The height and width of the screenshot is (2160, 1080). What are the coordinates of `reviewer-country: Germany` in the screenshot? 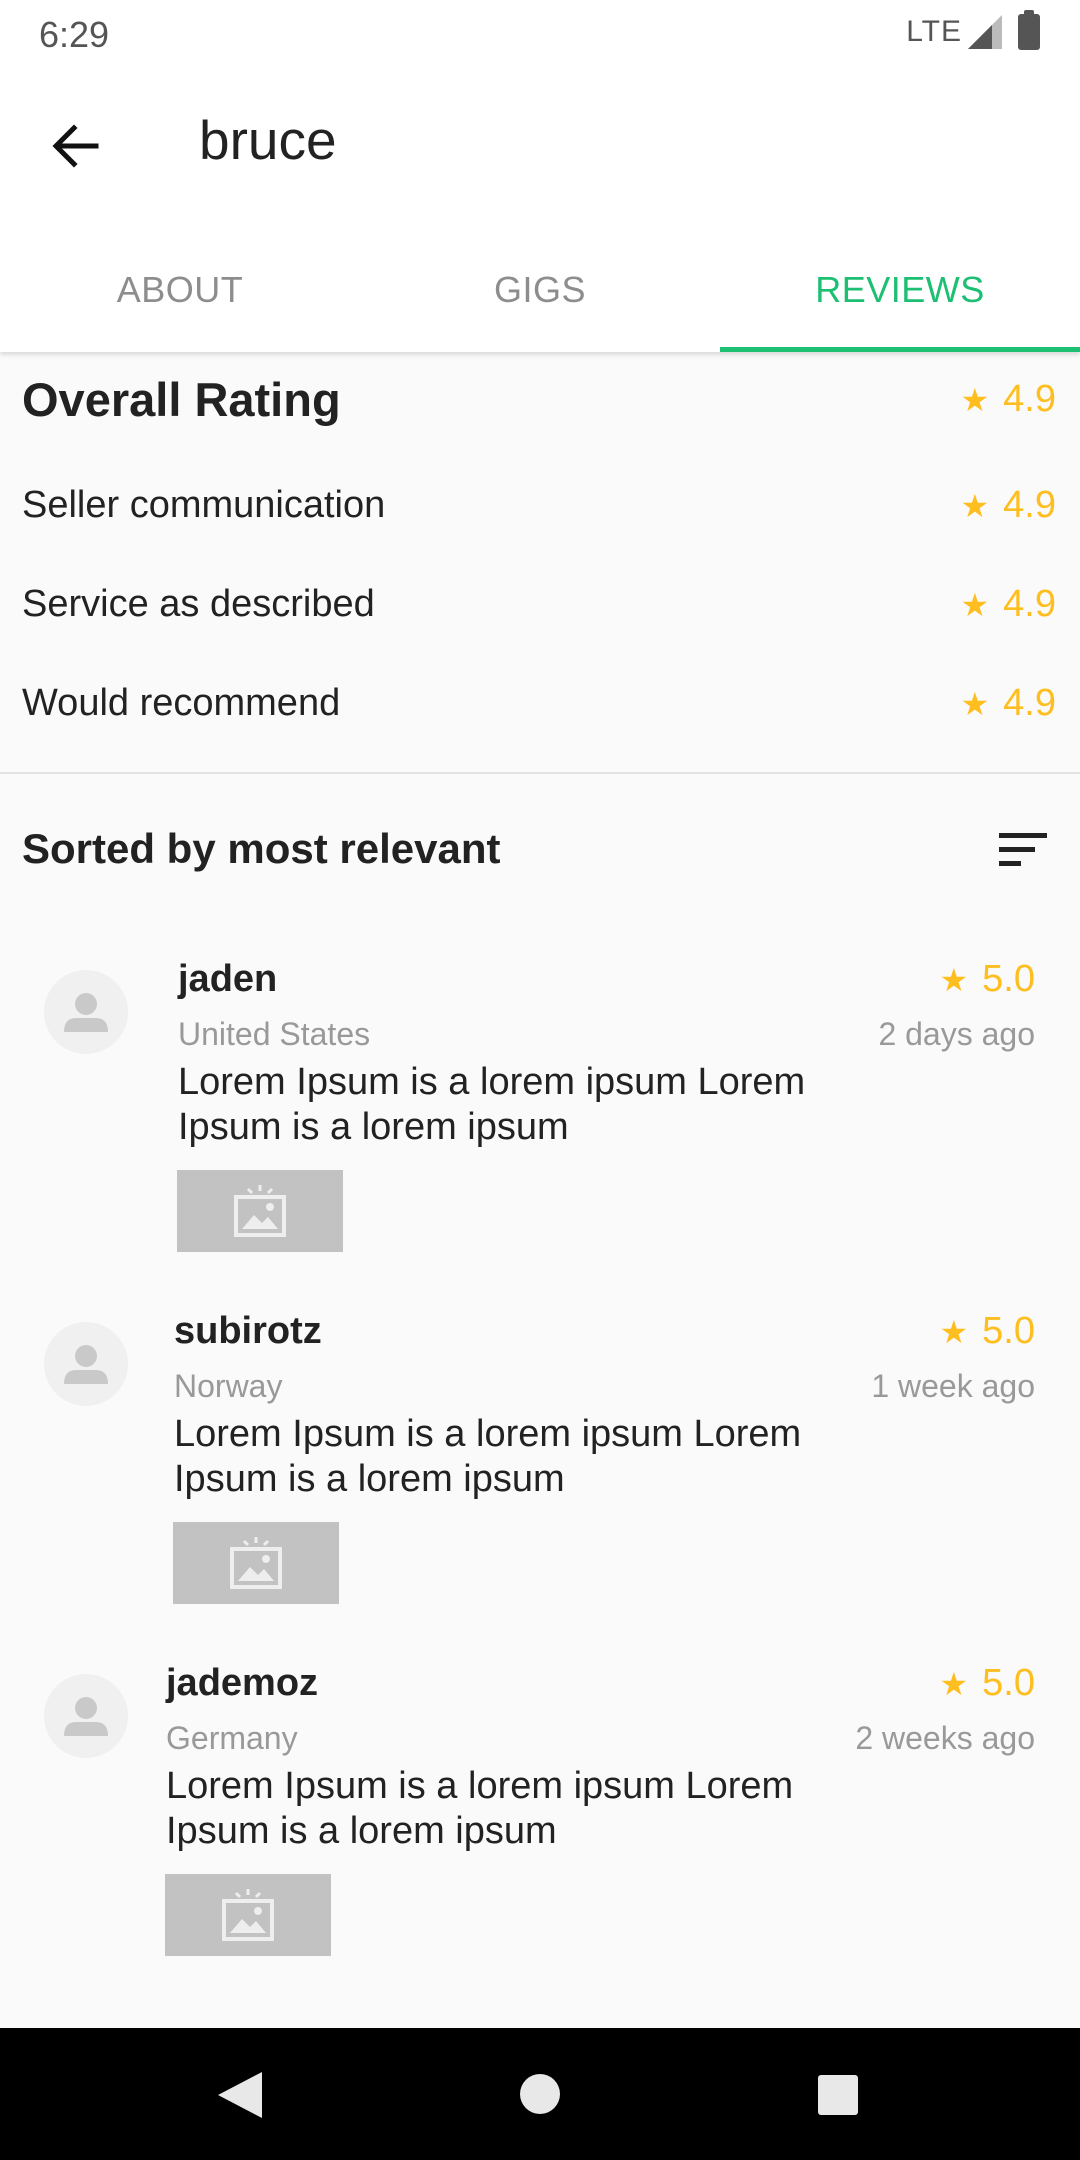 It's located at (232, 1738).